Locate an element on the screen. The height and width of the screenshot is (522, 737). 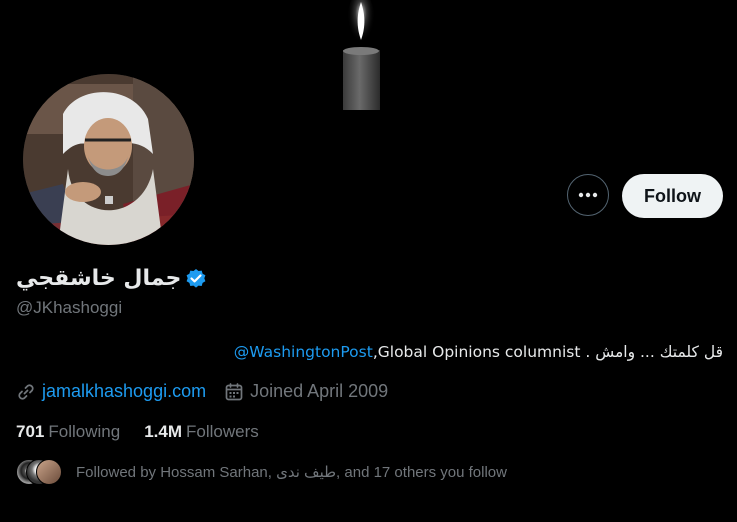
more-options-button is located at coordinates (588, 195).